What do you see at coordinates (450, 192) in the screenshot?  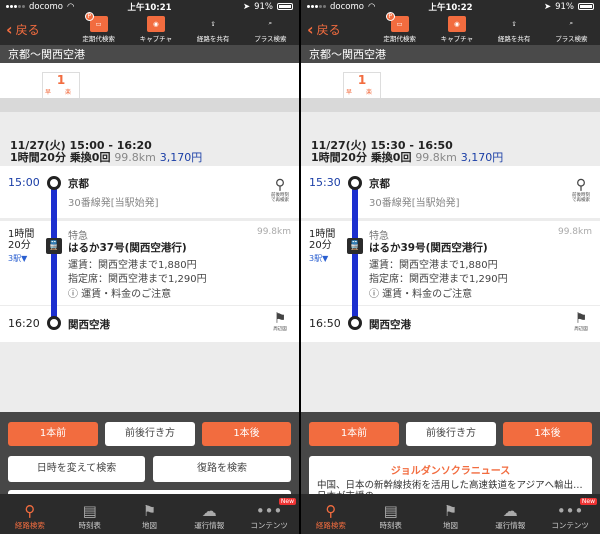 I see `departure-card: 15:30 京都 30番線発[当駅始発] ⚲ 前後時刻で再検索` at bounding box center [450, 192].